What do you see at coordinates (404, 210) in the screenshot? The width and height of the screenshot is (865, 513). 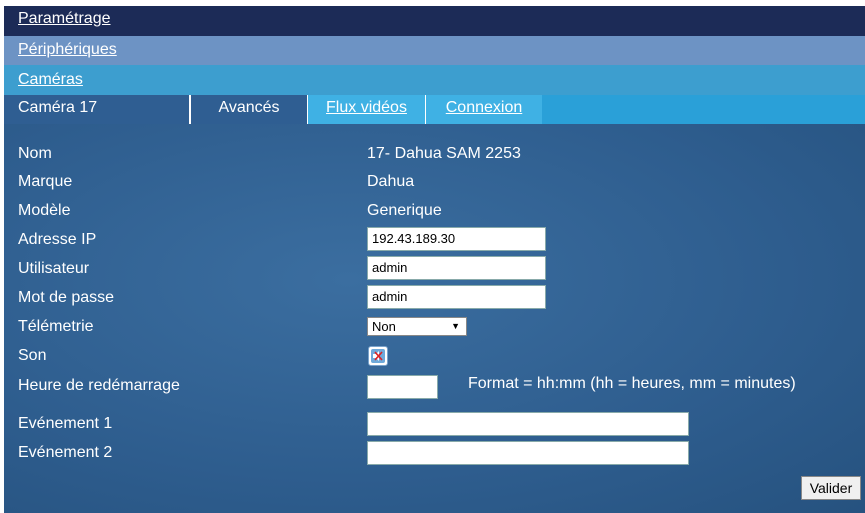 I see `modele-value: Generique` at bounding box center [404, 210].